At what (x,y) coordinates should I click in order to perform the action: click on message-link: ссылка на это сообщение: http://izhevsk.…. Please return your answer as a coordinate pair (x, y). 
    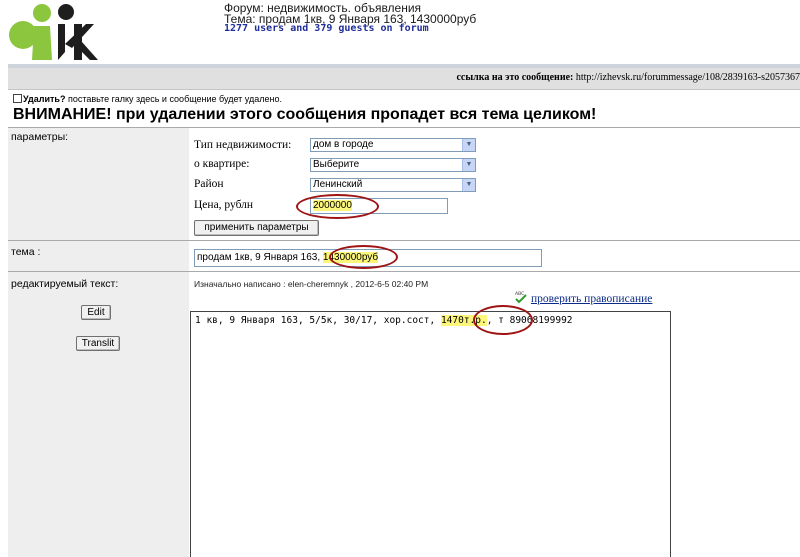
    Looking at the image, I should click on (628, 77).